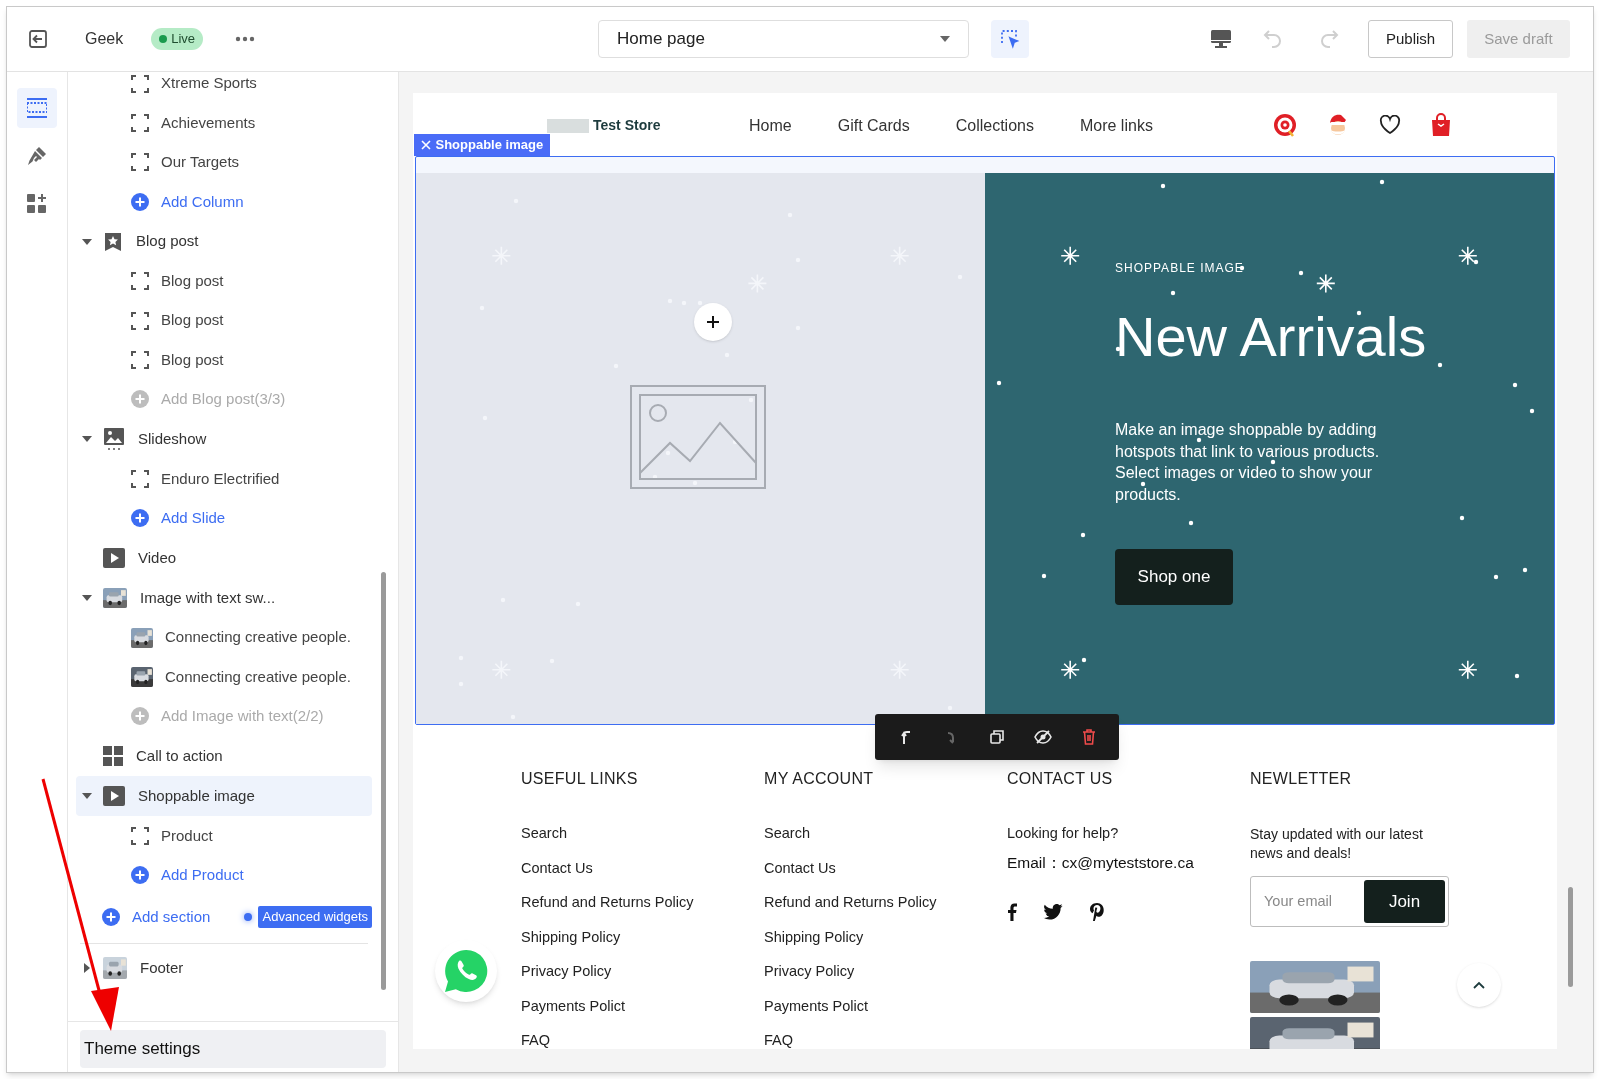  What do you see at coordinates (202, 875) in the screenshot?
I see `add-item-button: Add Product` at bounding box center [202, 875].